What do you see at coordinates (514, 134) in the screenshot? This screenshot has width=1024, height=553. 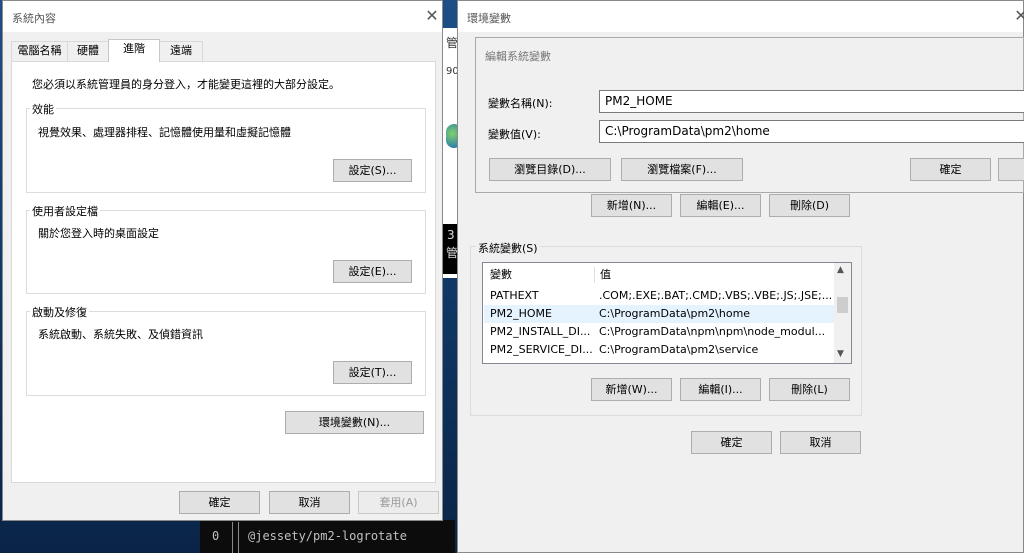 I see `variable-value-label: 變數值(V):` at bounding box center [514, 134].